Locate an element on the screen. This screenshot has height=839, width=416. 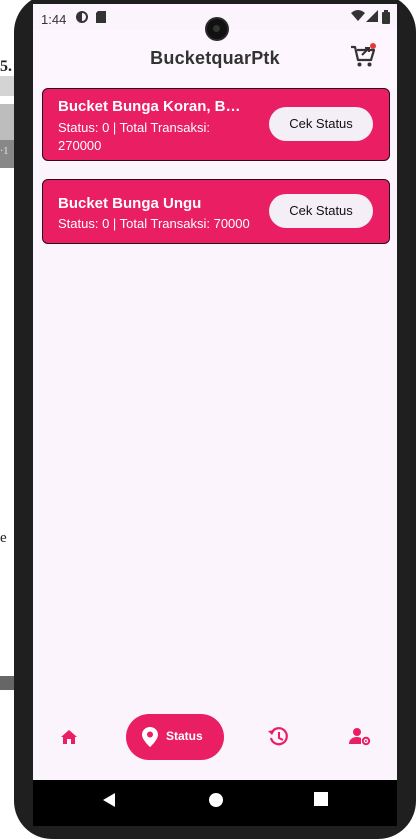
home-icon is located at coordinates (69, 737).